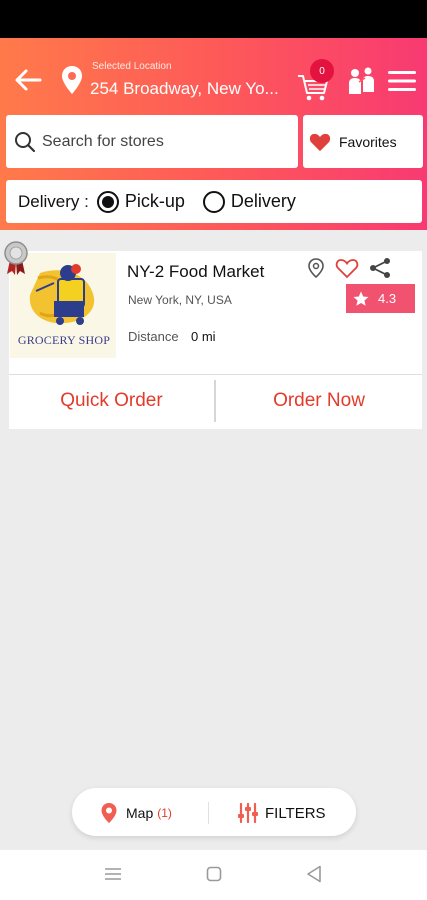 The height and width of the screenshot is (900, 427). I want to click on filters-button: FILTERS, so click(281, 813).